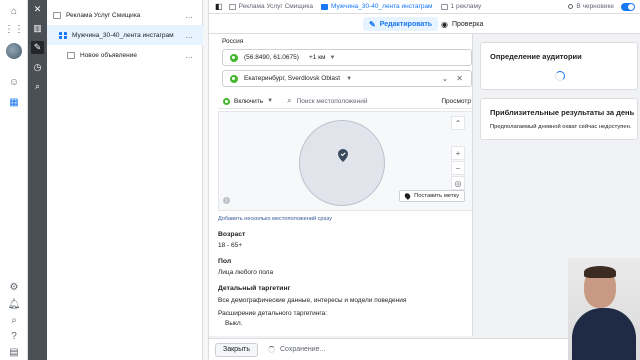  Describe the element at coordinates (536, 56) in the screenshot. I see `audience-heading: Определение аудитории` at that location.